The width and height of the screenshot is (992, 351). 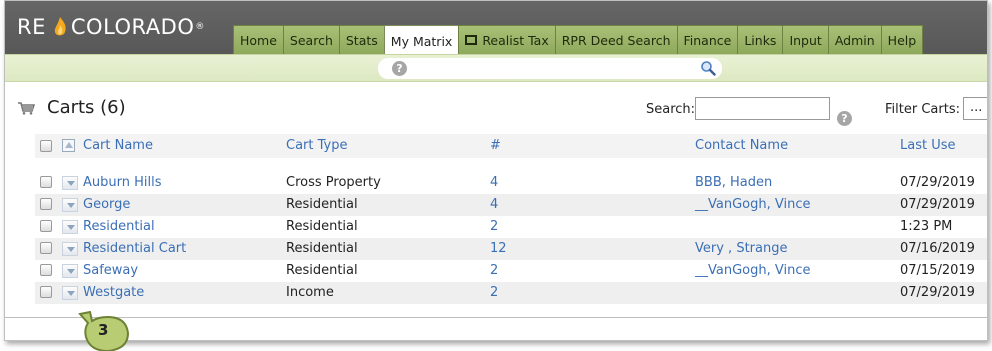 What do you see at coordinates (103, 330) in the screenshot?
I see `step-callout-number: 3` at bounding box center [103, 330].